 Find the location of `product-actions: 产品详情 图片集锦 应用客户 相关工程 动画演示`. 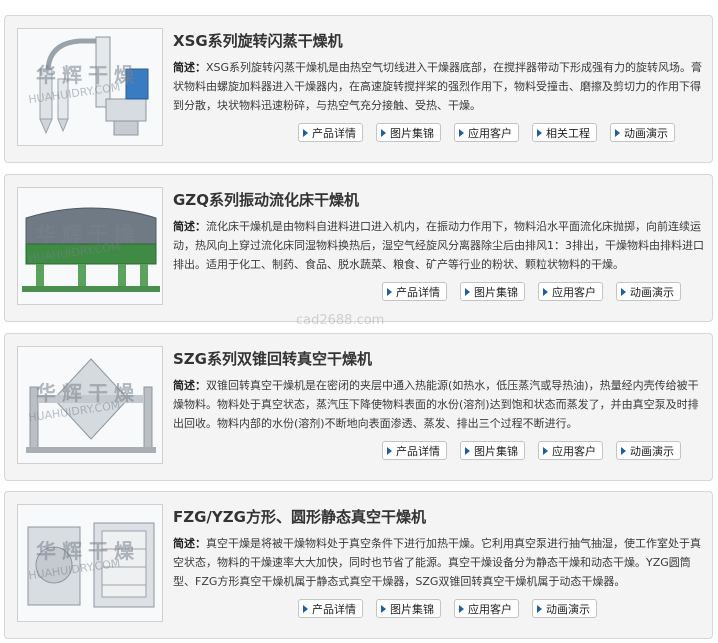

product-actions: 产品详情 图片集锦 应用客户 相关工程 动画演示 is located at coordinates (486, 132).